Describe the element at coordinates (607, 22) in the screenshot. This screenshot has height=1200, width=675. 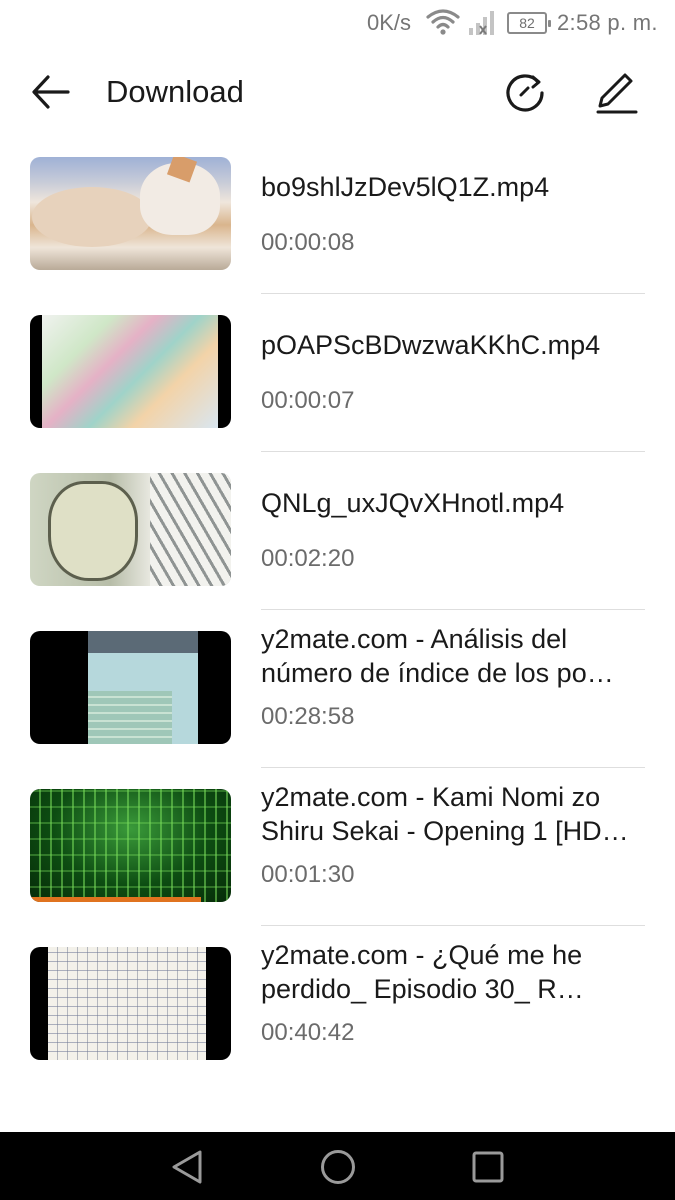
I see `clock: 2:58 p. m.` at that location.